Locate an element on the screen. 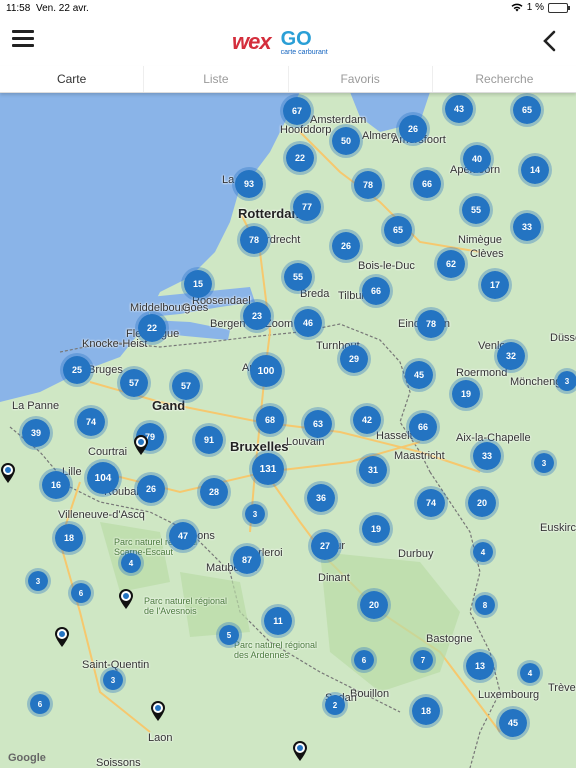  station-cluster: 14 is located at coordinates (535, 170).